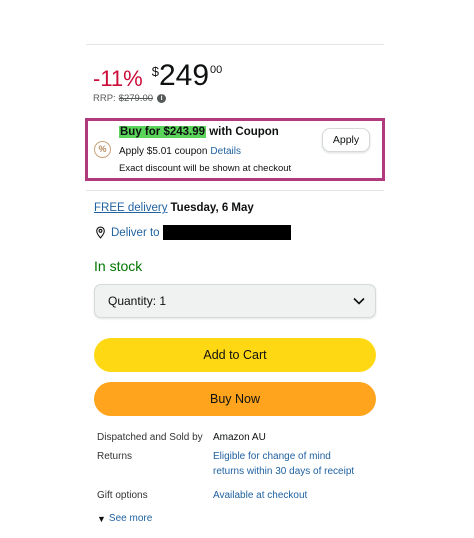 This screenshot has width=474, height=538. I want to click on coupon-offer-text: Buy for $243.99 with Coupon, so click(199, 132).